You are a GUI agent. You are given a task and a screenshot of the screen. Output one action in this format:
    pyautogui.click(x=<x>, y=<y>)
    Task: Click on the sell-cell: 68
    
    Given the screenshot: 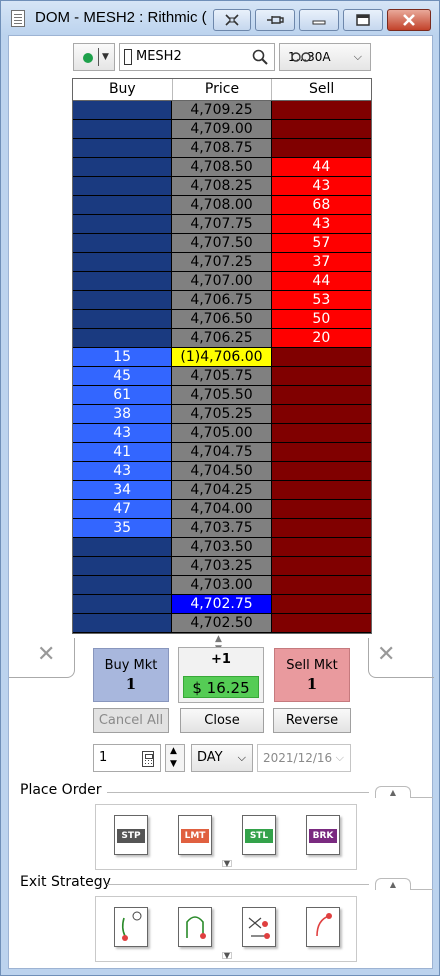 What is the action you would take?
    pyautogui.click(x=321, y=205)
    